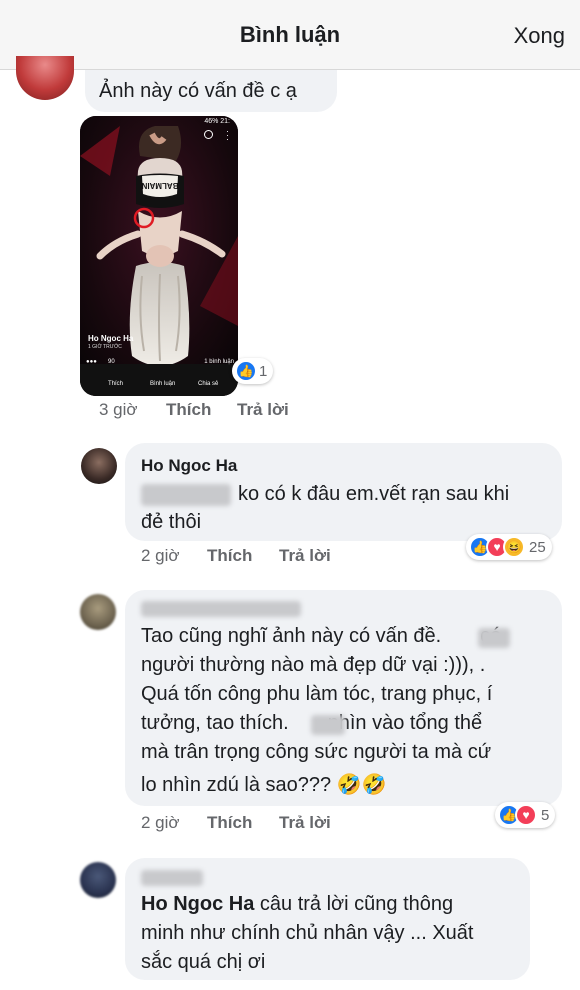  I want to click on photo-caption-time: 1 GIỜ TRƯỚC, so click(105, 347).